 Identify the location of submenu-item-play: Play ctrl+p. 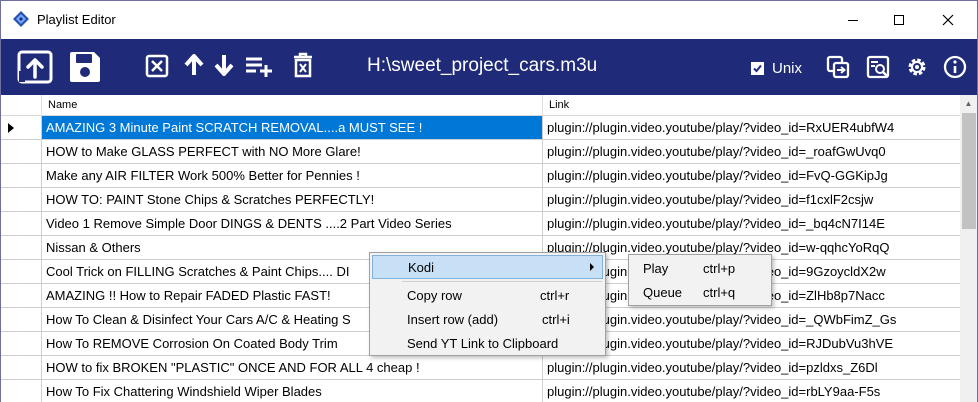
(700, 269).